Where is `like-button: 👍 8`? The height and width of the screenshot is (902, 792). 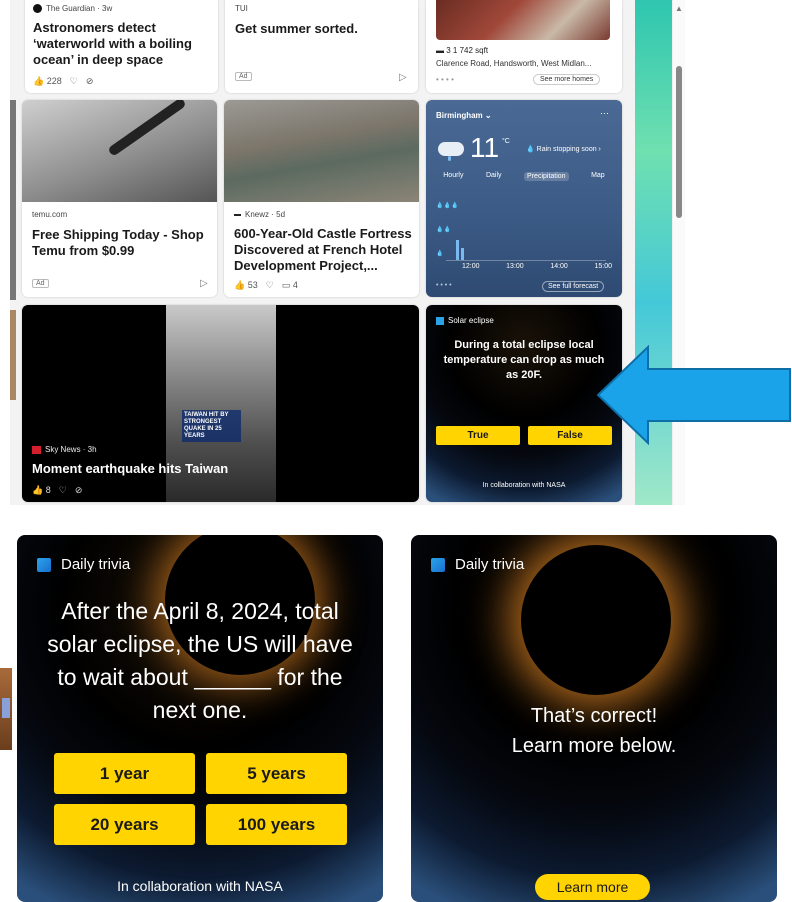 like-button: 👍 8 is located at coordinates (41, 490).